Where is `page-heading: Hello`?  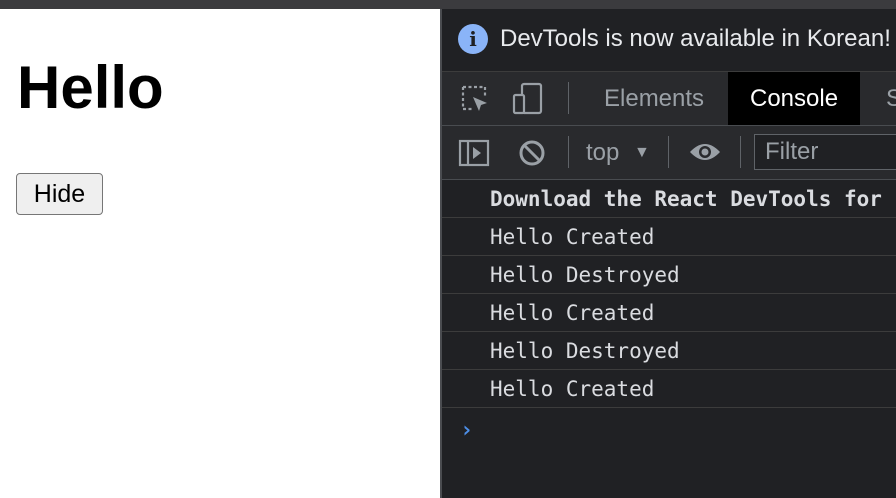 page-heading: Hello is located at coordinates (90, 87).